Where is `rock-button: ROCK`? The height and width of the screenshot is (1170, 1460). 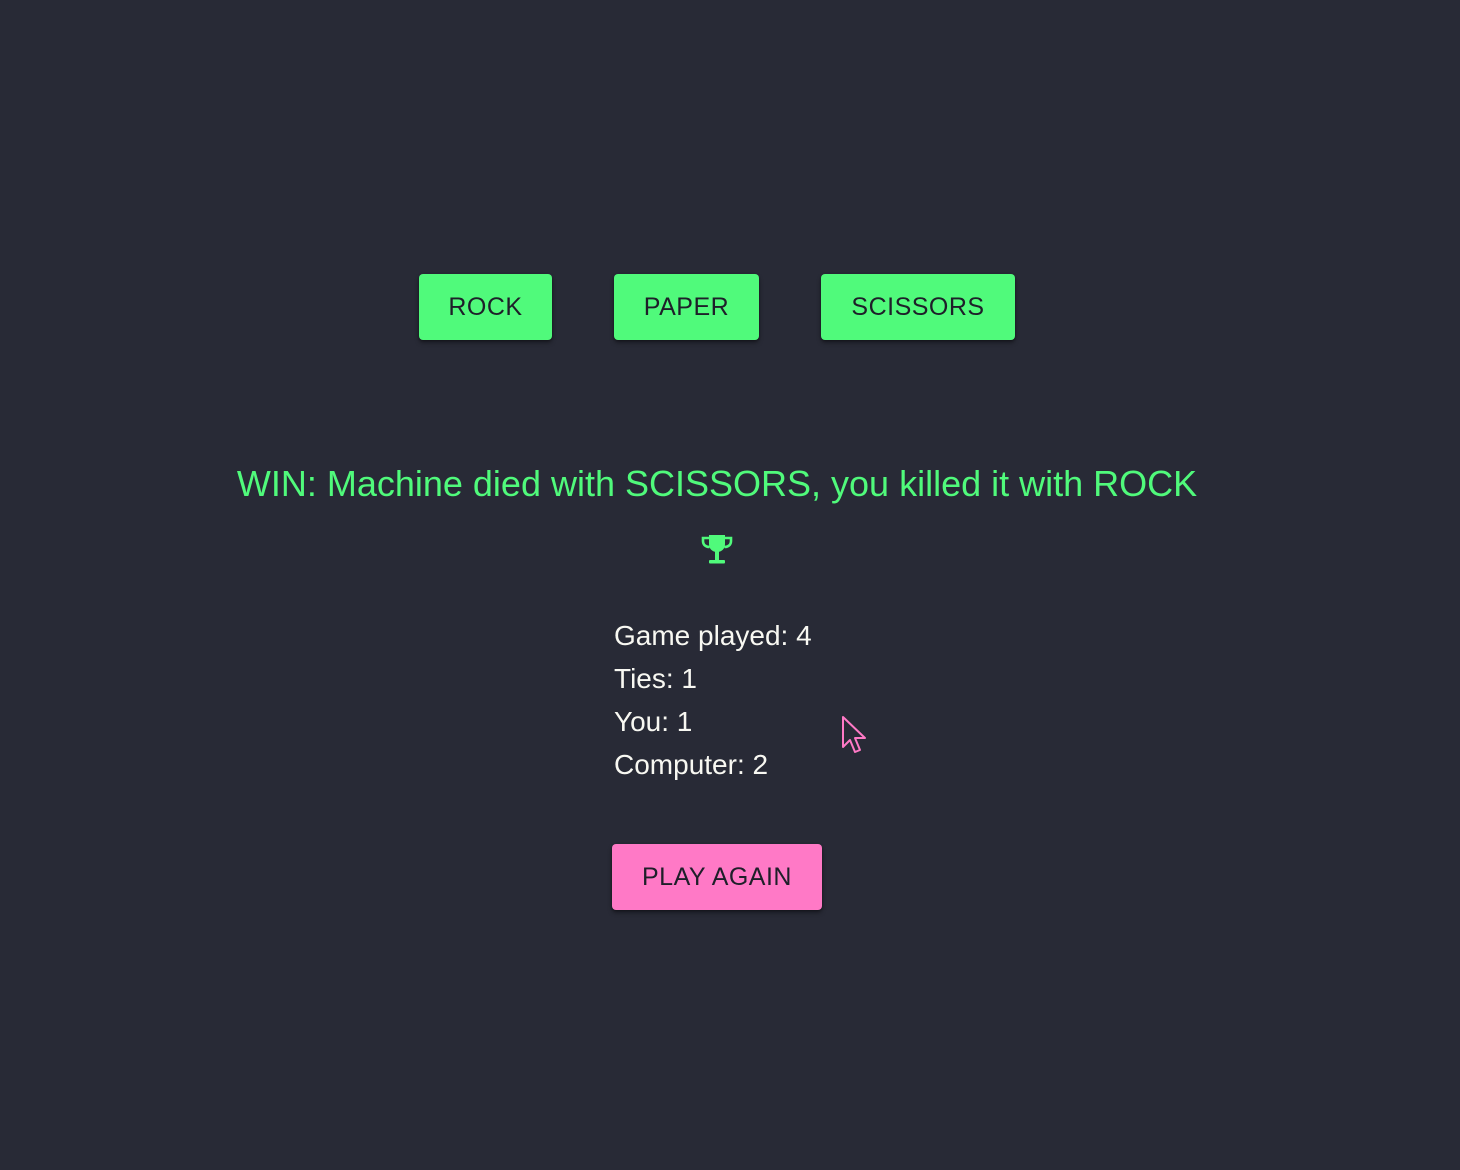
rock-button: ROCK is located at coordinates (485, 307).